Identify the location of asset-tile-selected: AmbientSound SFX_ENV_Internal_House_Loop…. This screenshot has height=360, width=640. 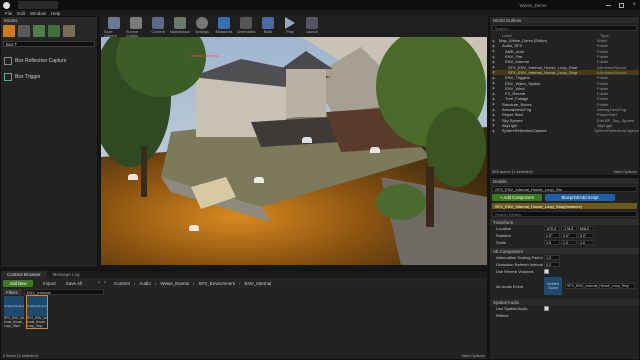
(37, 312).